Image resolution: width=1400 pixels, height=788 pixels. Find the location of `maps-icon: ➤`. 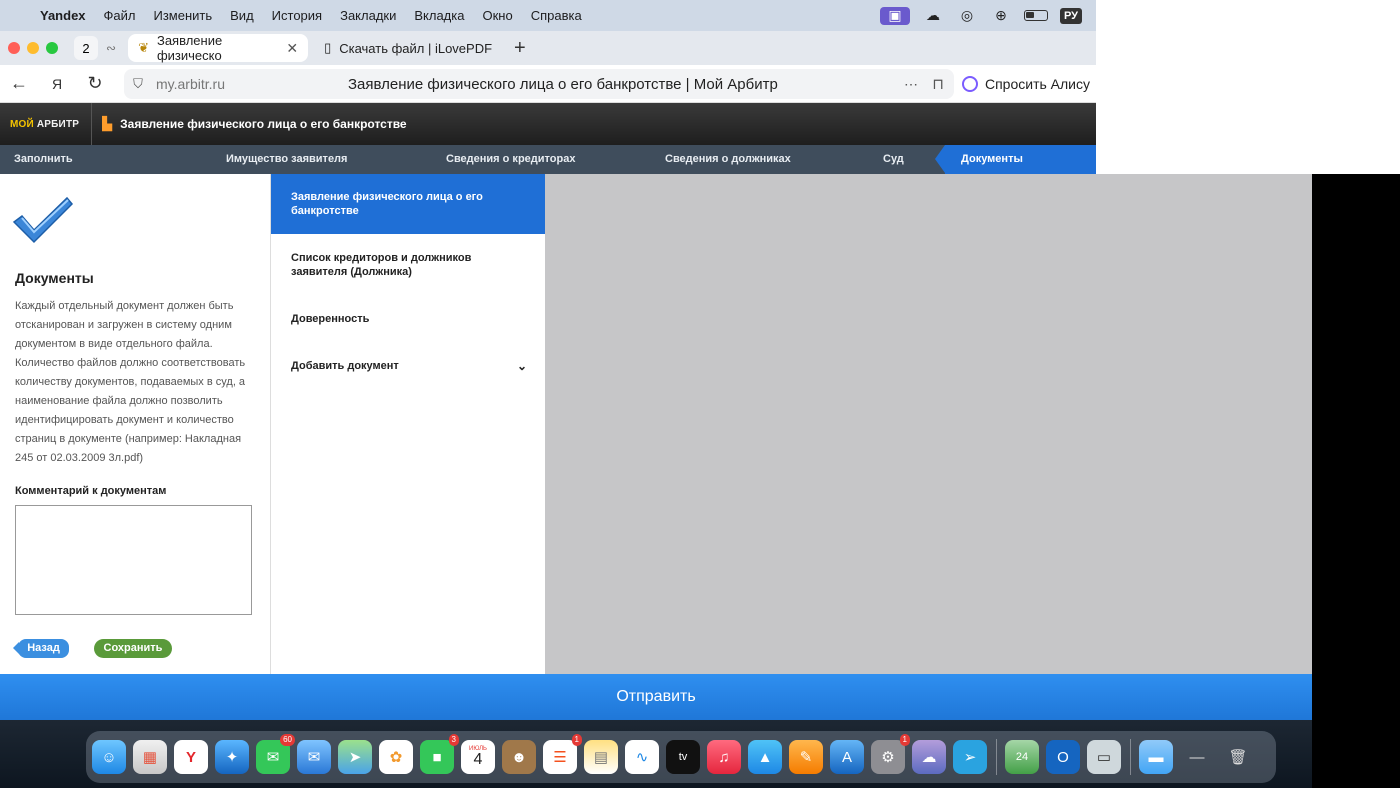

maps-icon: ➤ is located at coordinates (355, 757).